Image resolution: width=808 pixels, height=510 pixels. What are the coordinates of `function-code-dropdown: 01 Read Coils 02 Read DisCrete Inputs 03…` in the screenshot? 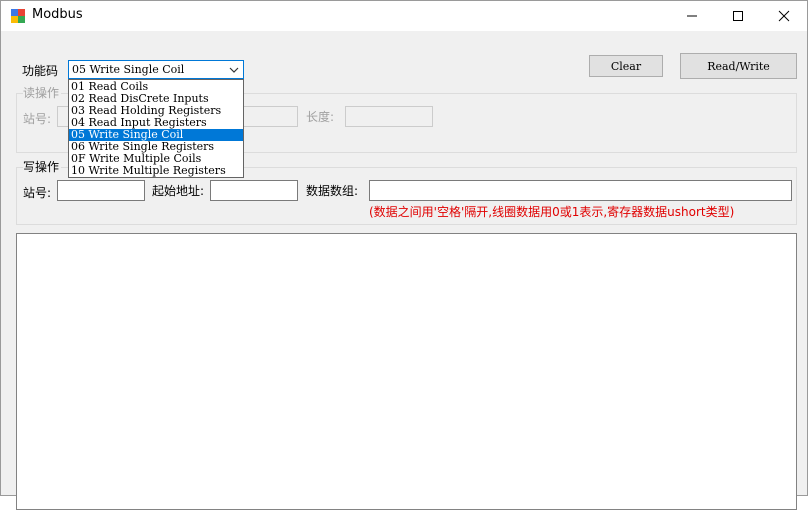 It's located at (156, 128).